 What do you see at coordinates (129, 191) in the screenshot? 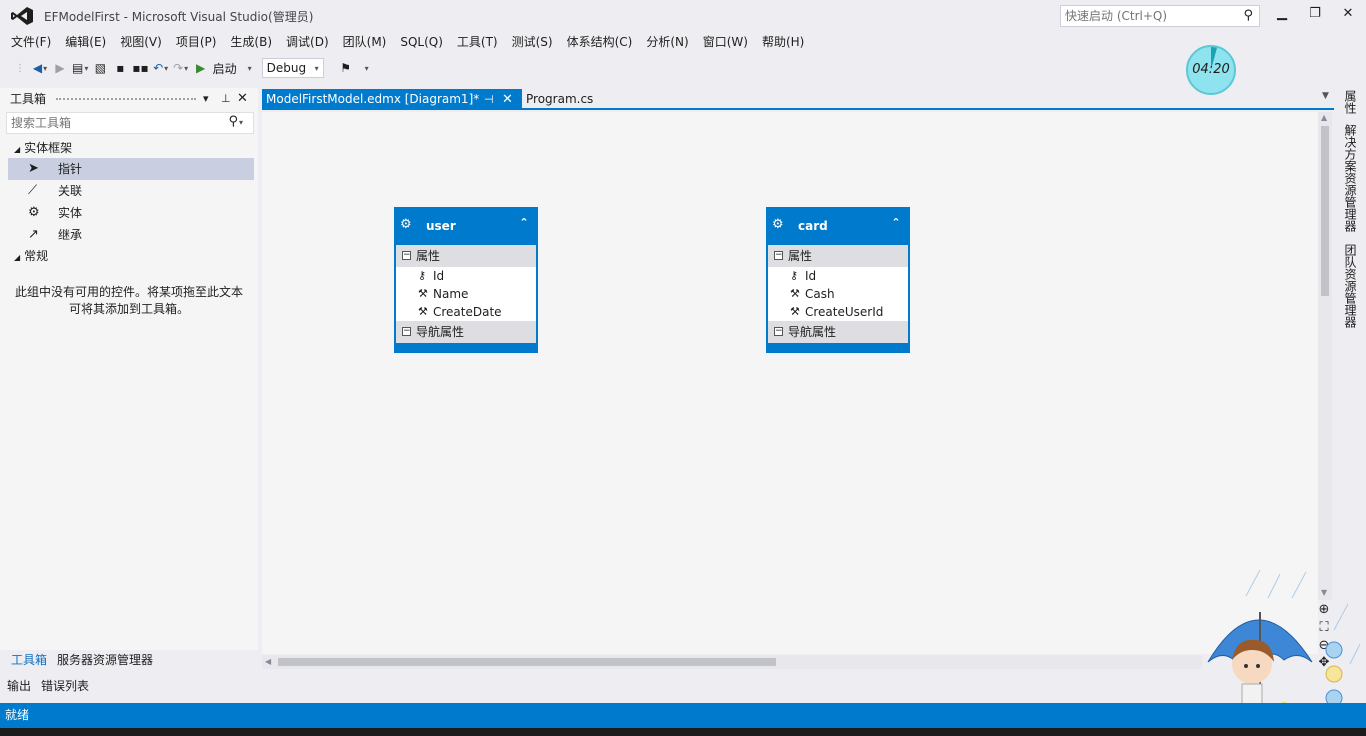
I see `tool-association: ⟋ 关联` at bounding box center [129, 191].